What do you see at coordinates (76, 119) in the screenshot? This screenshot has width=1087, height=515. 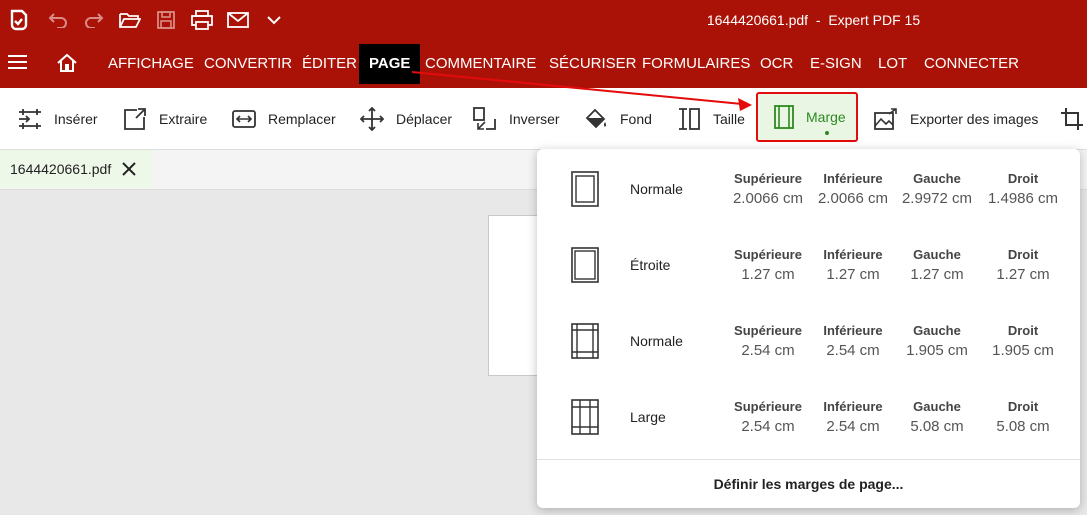 I see `insert-label: Insérer` at bounding box center [76, 119].